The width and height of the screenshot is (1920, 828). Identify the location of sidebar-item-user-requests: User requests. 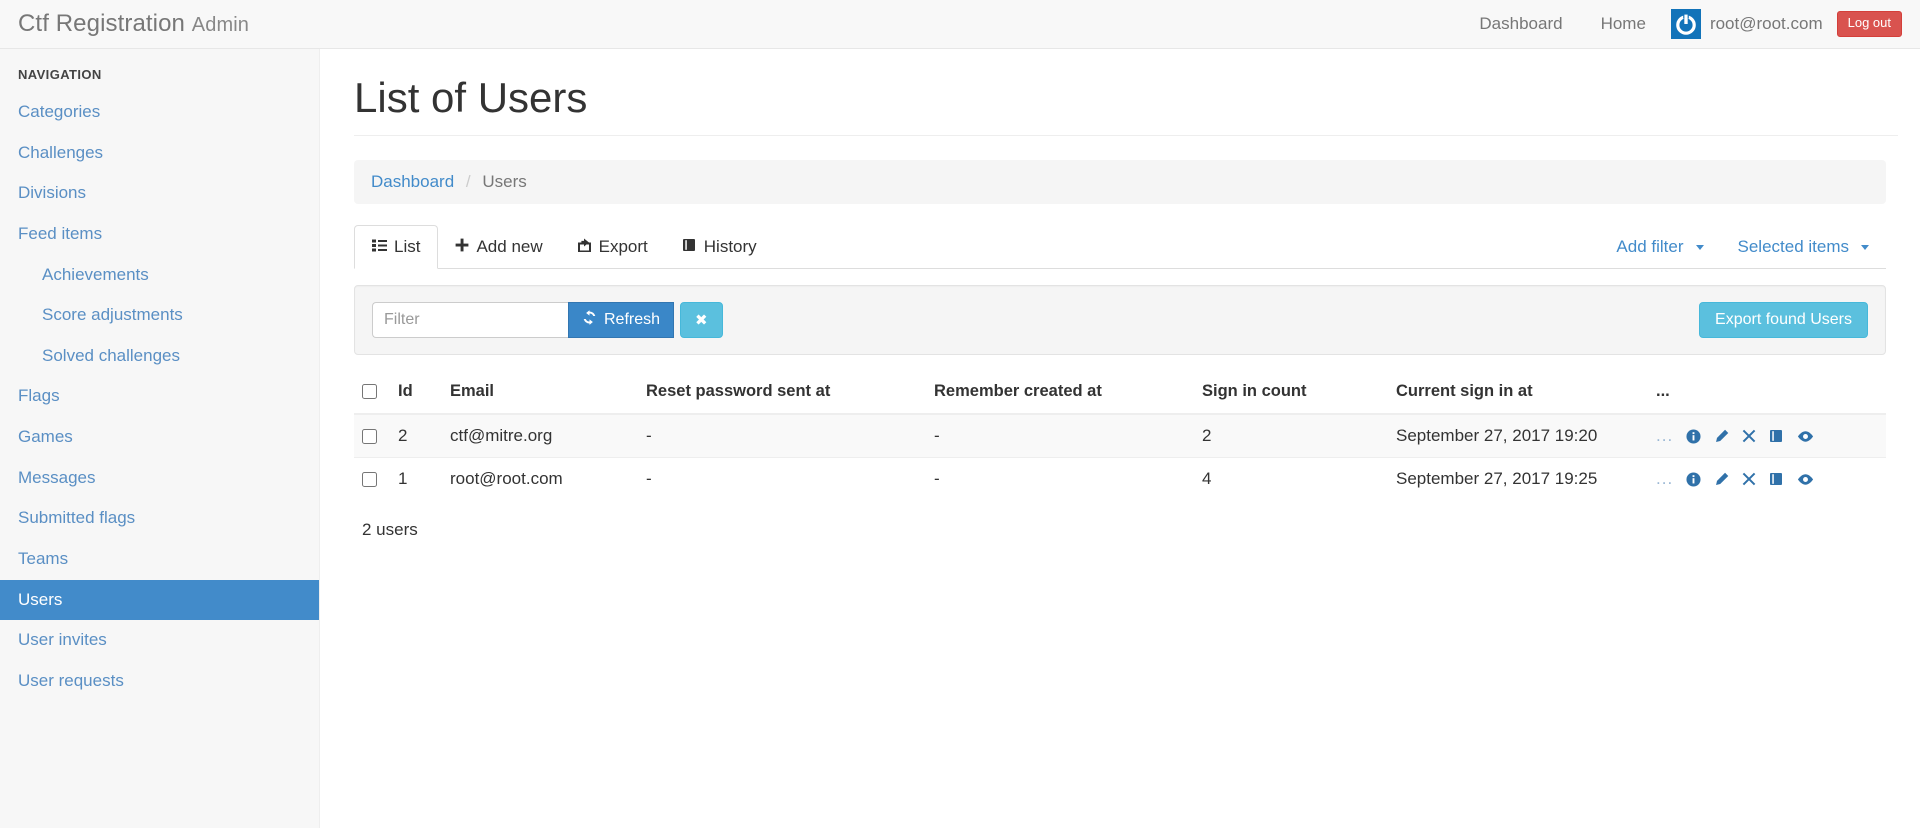
(159, 681).